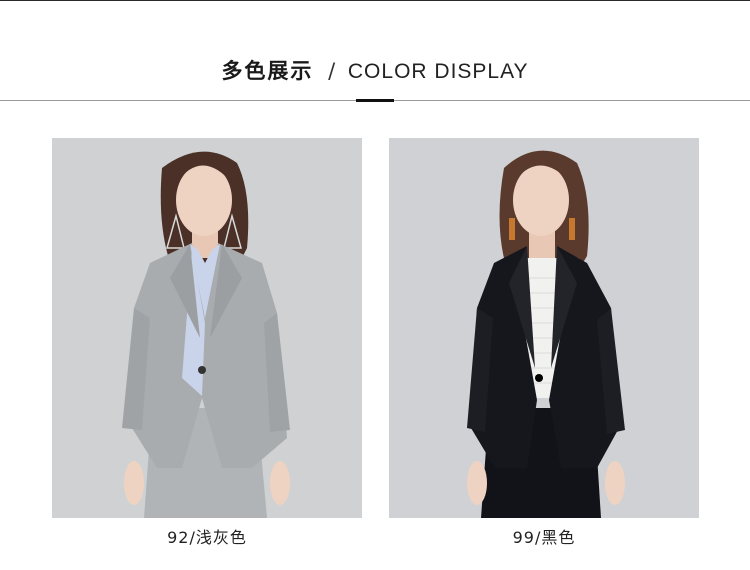  What do you see at coordinates (267, 71) in the screenshot?
I see `section-title-cn: 多色展示` at bounding box center [267, 71].